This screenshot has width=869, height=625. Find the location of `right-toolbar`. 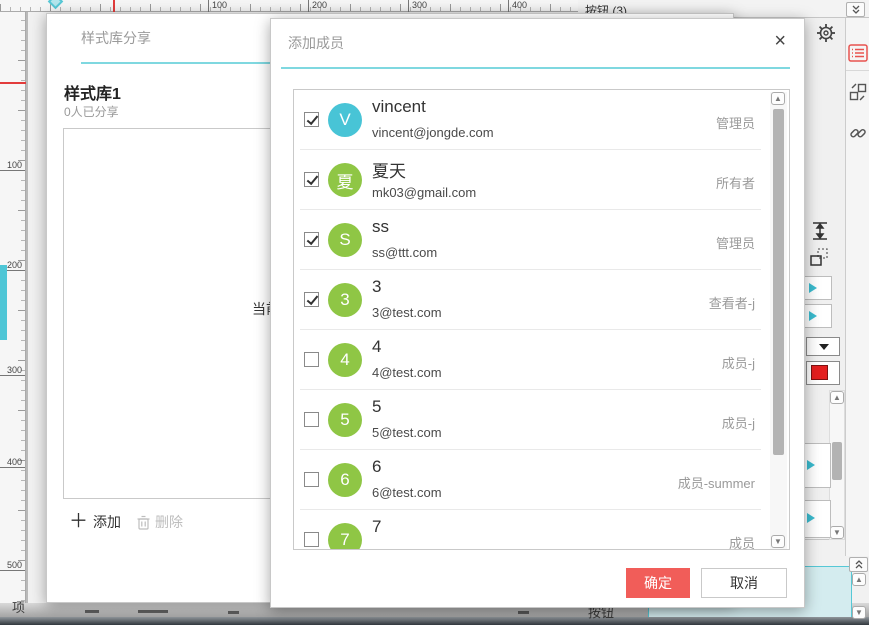

right-toolbar is located at coordinates (857, 287).